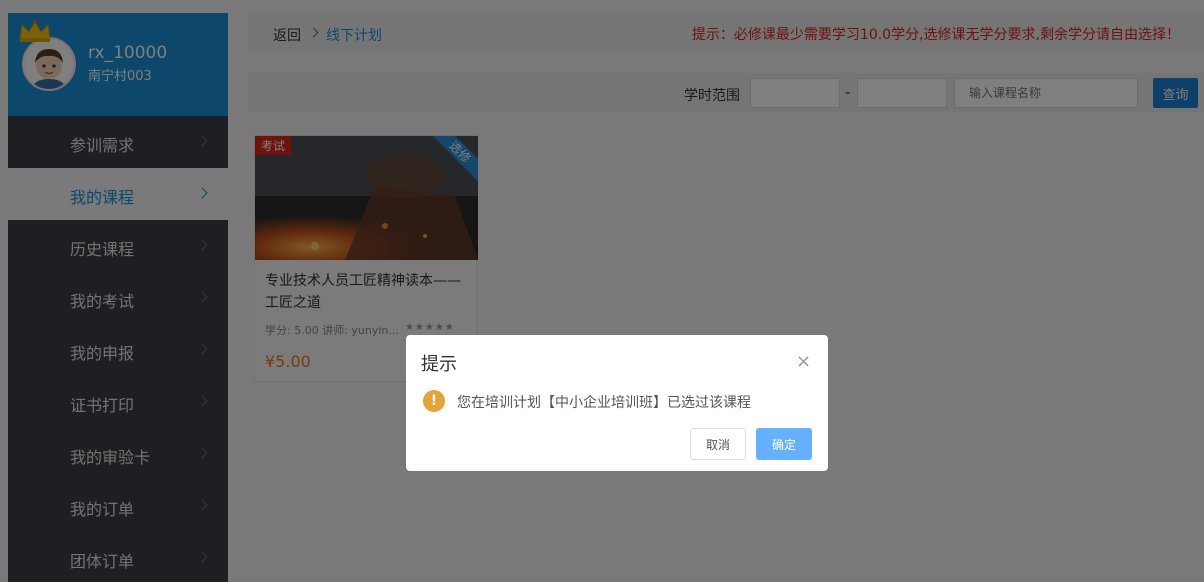  I want to click on cancel-button: 取消, so click(718, 444).